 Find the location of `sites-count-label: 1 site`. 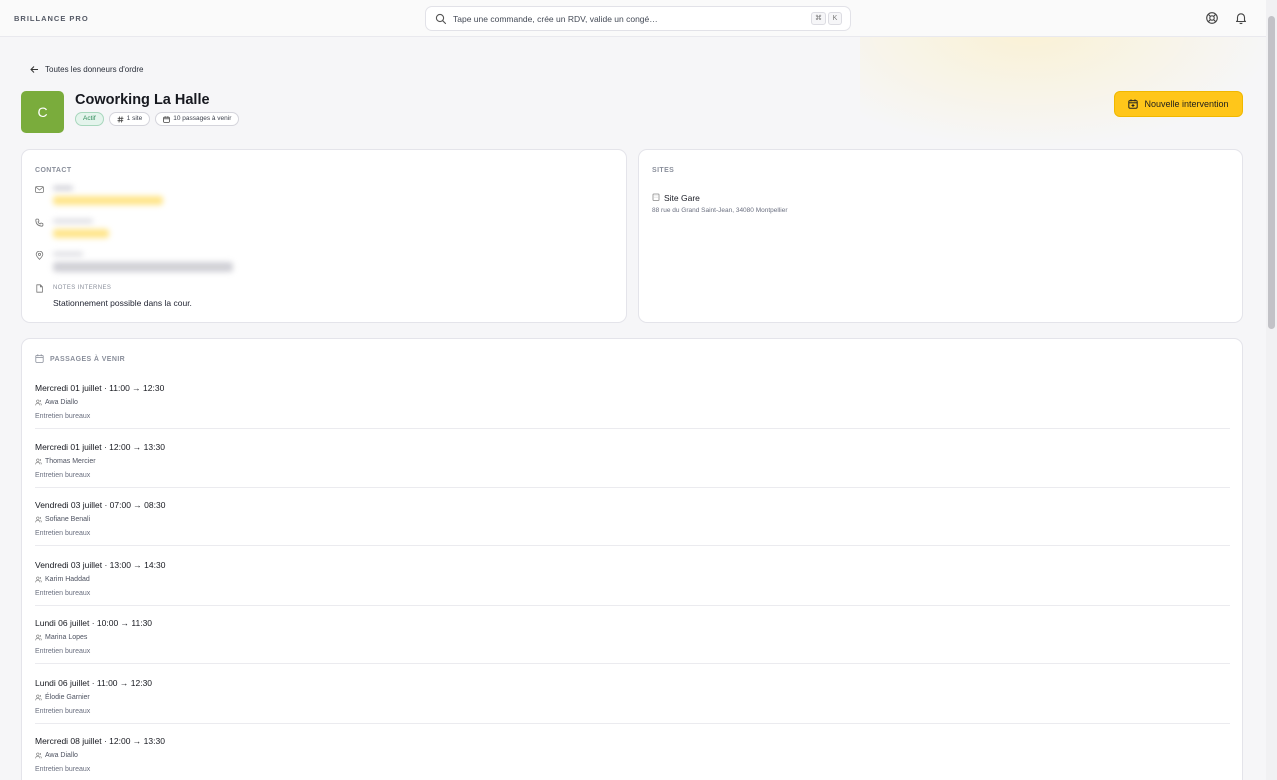

sites-count-label: 1 site is located at coordinates (134, 118).